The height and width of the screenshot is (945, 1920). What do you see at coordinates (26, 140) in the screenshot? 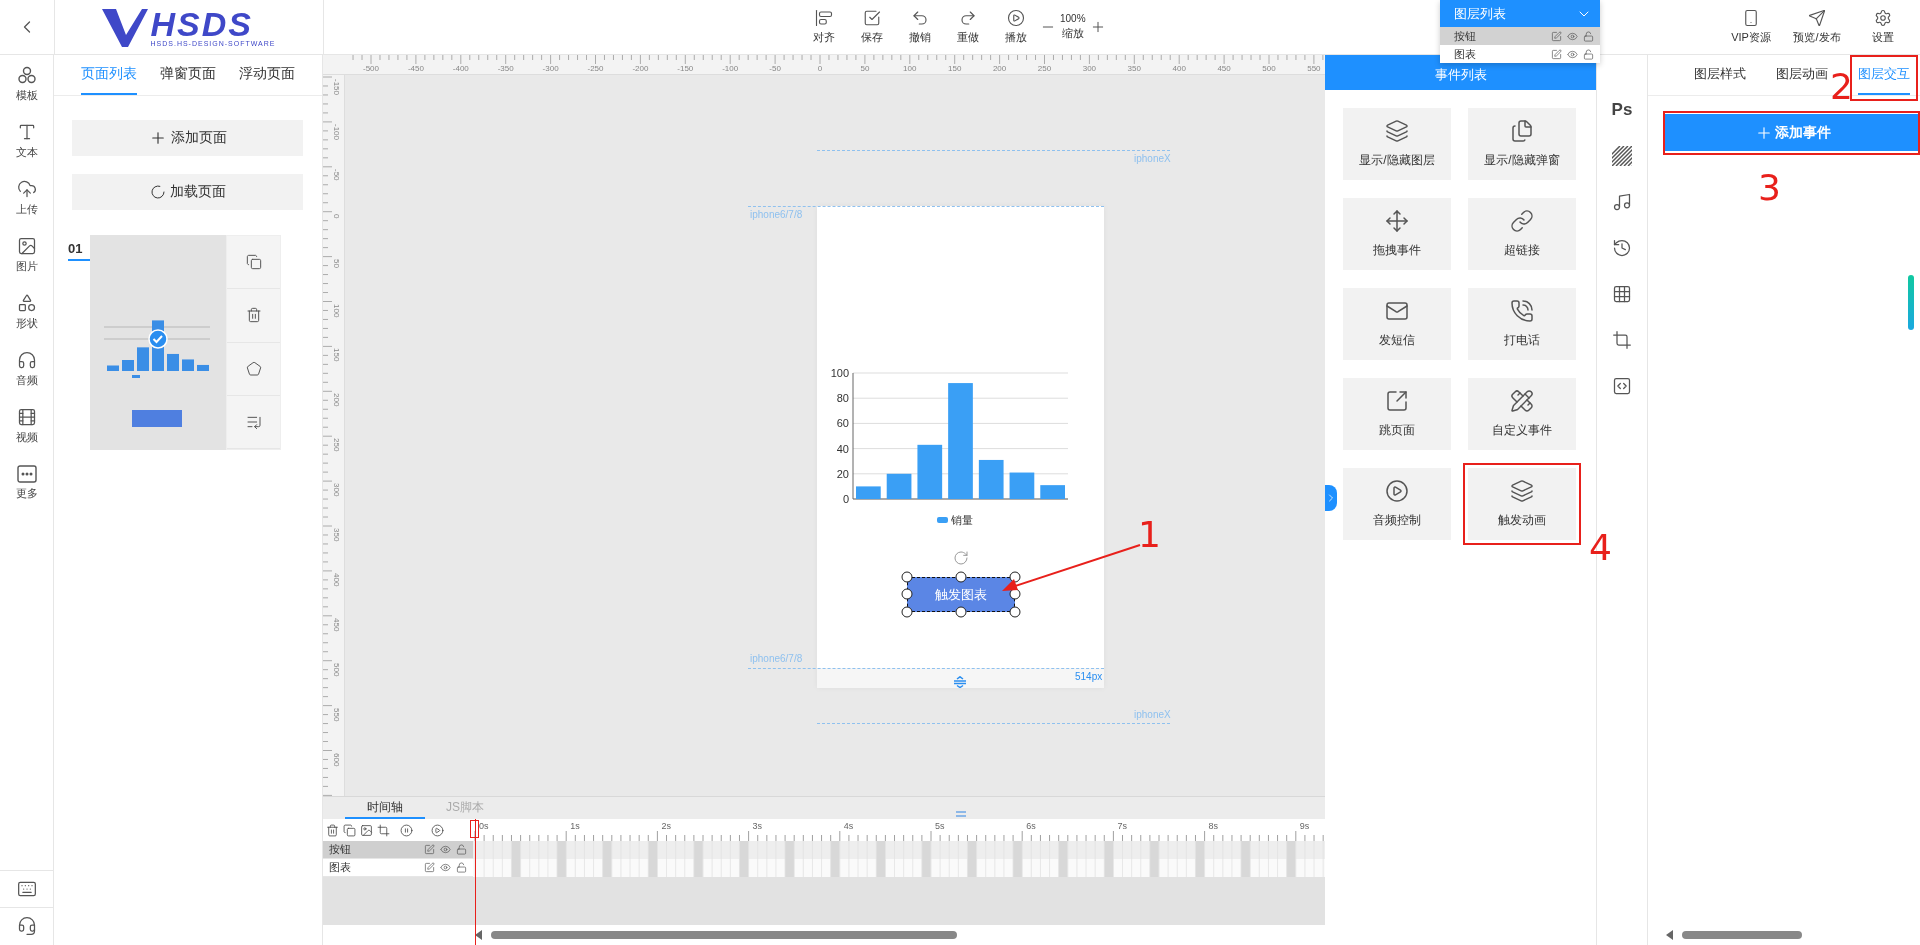
I see `sidebar-item: 文本` at bounding box center [26, 140].